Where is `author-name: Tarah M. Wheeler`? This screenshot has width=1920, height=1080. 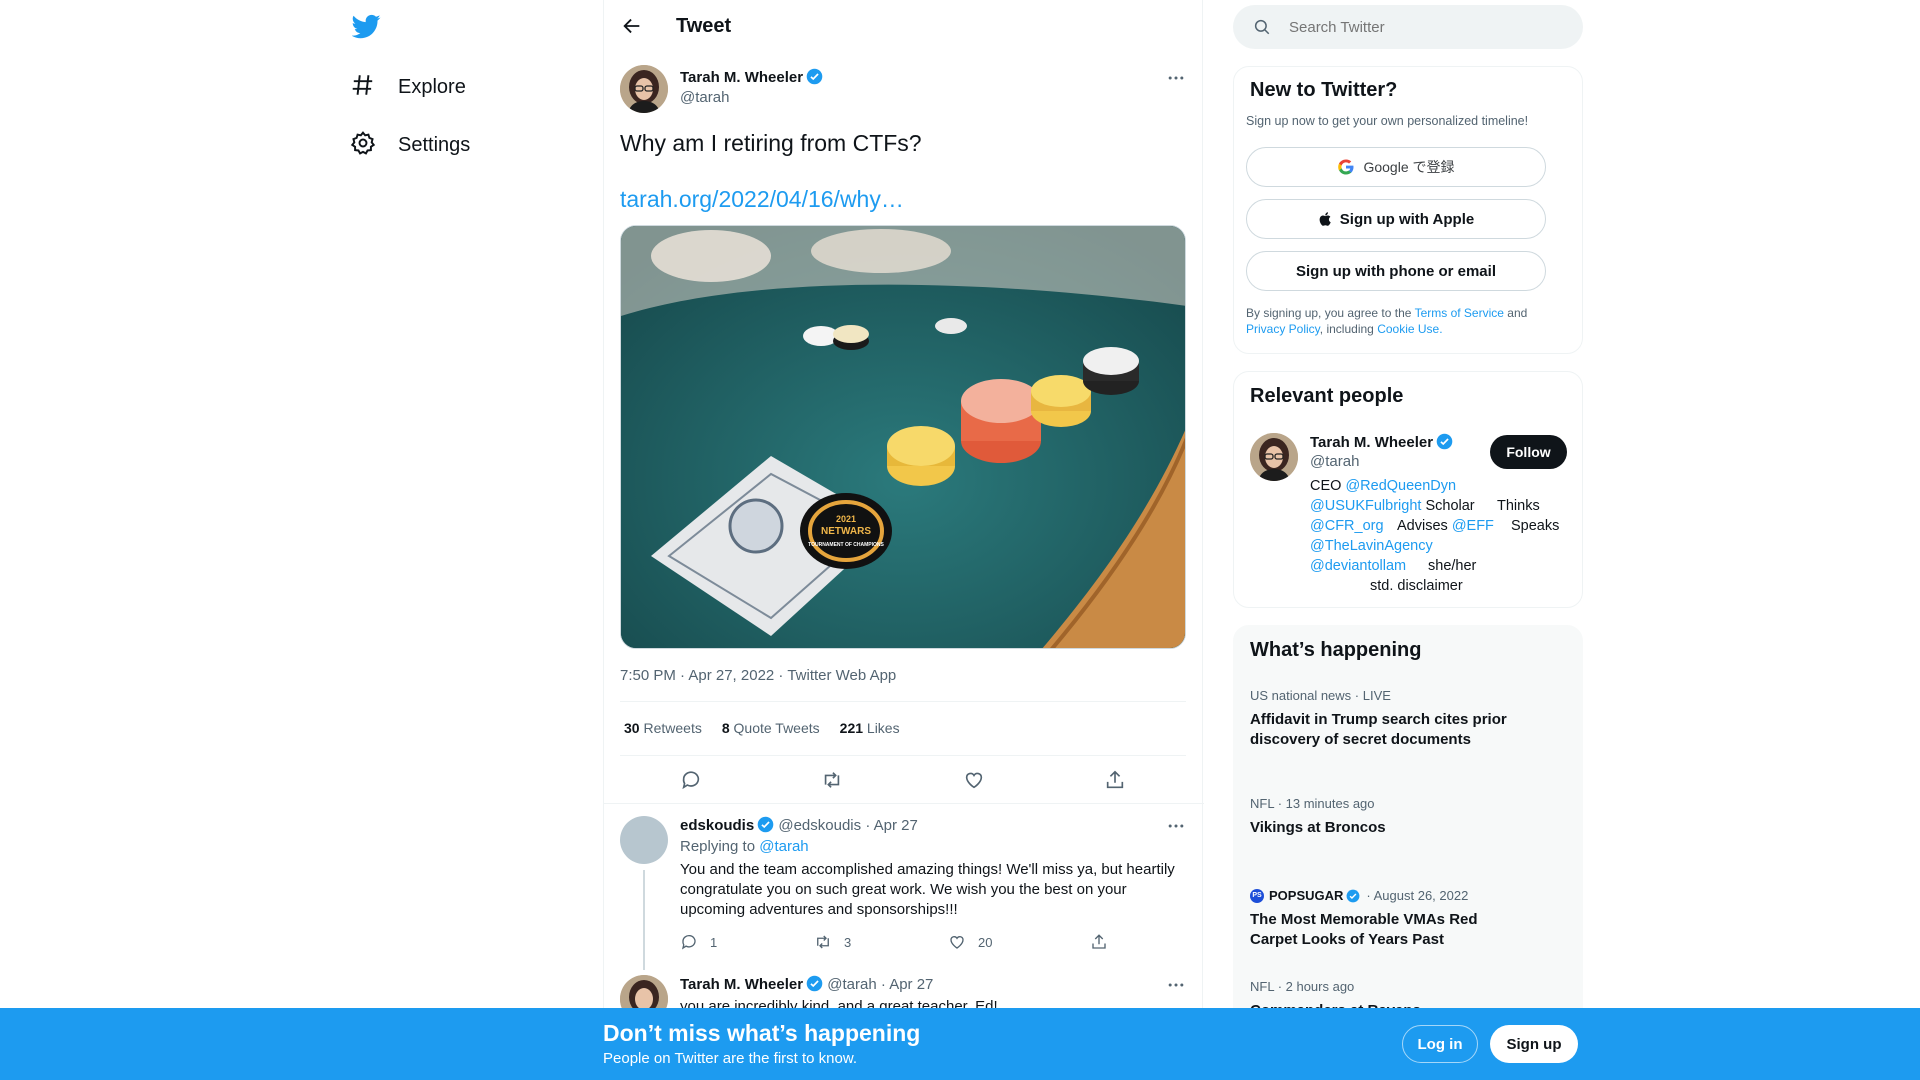
author-name: Tarah M. Wheeler is located at coordinates (751, 77).